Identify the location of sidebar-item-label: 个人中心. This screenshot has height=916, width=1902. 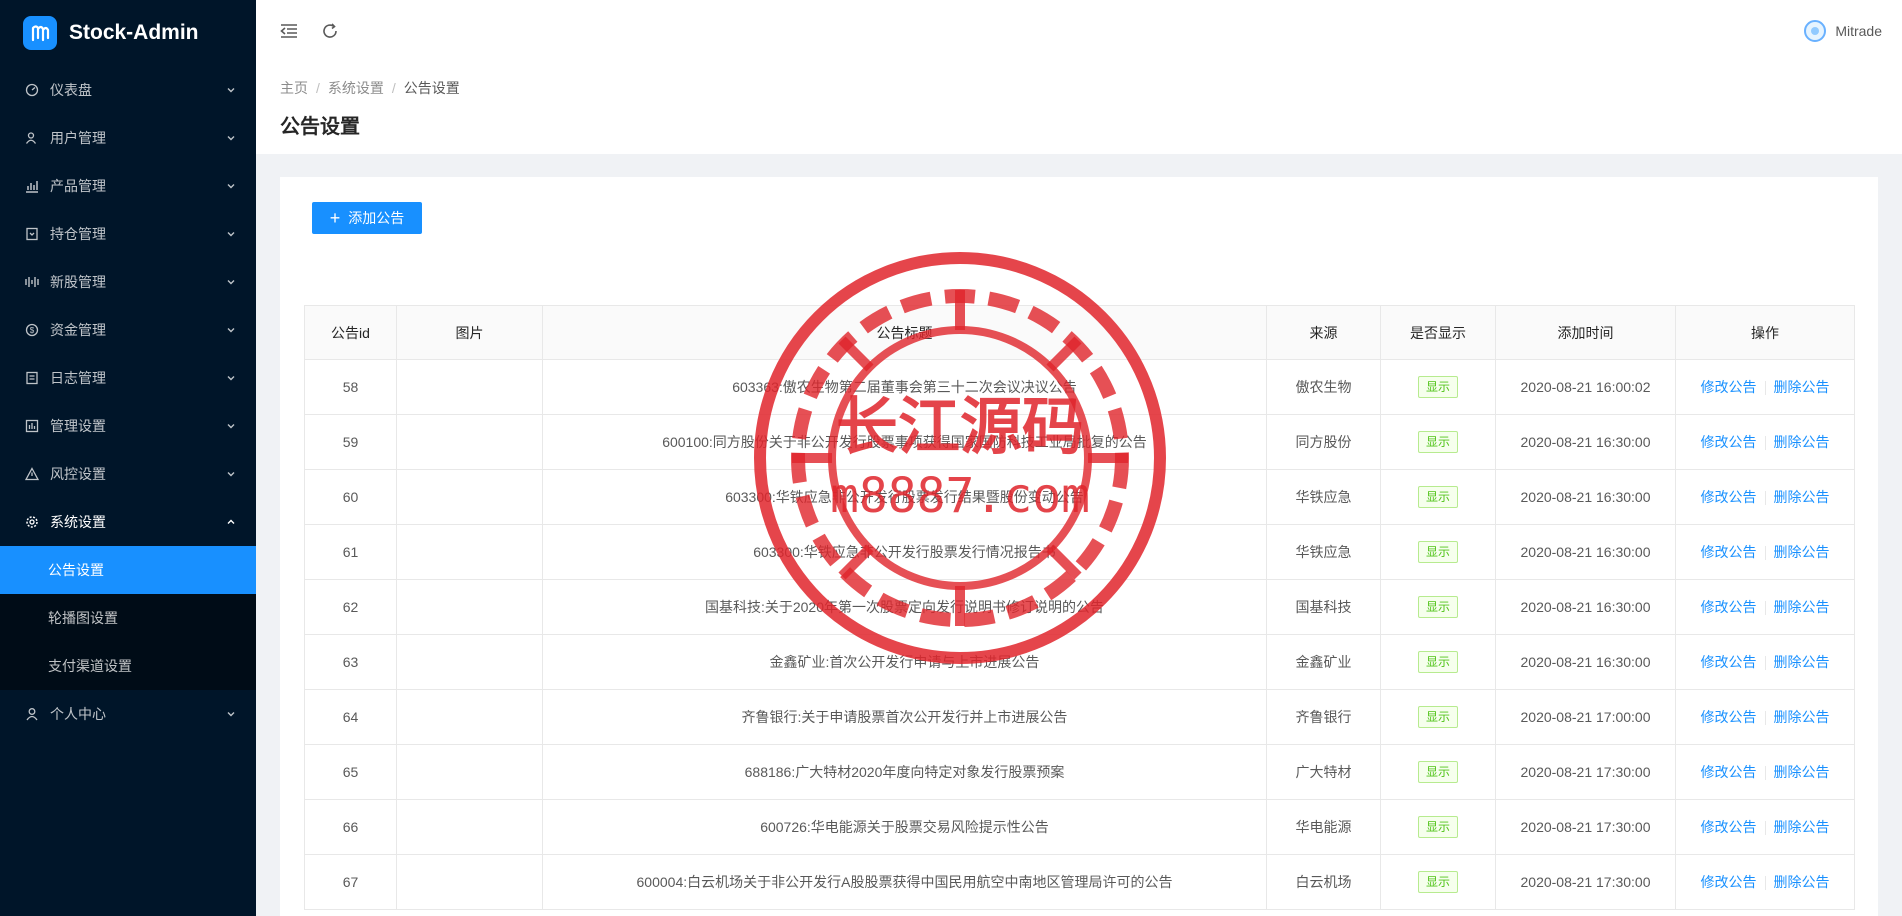
(78, 714).